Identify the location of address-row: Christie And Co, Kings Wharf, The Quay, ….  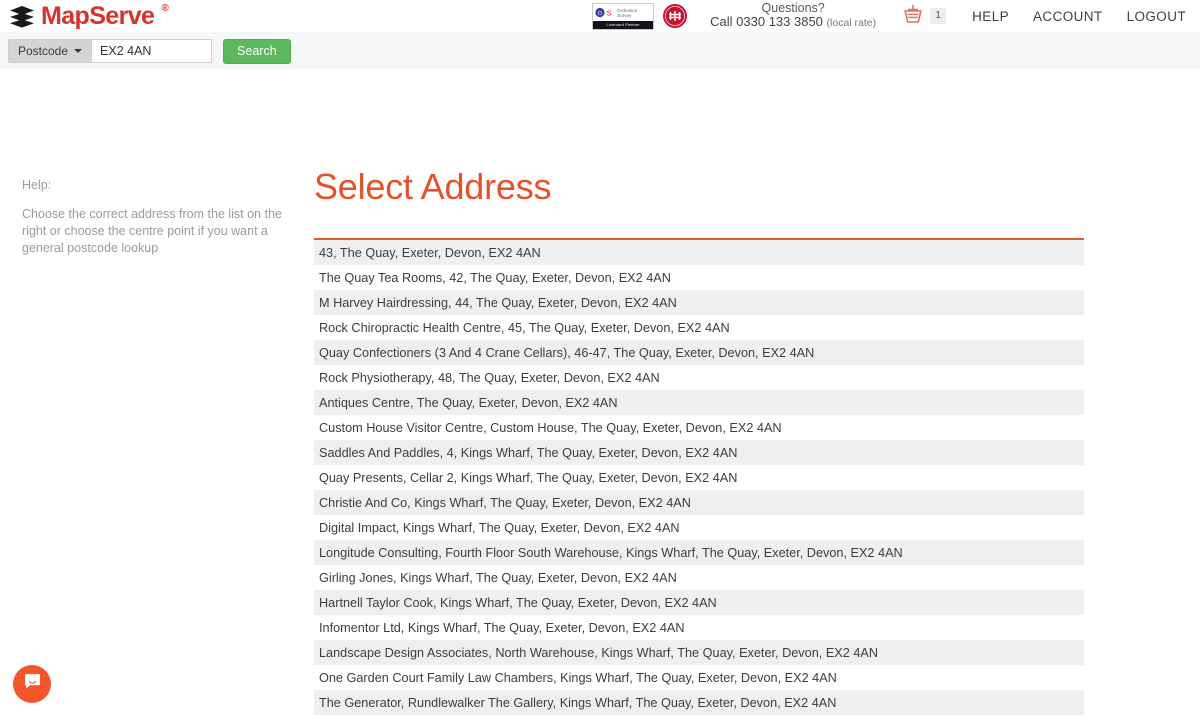
(699, 502).